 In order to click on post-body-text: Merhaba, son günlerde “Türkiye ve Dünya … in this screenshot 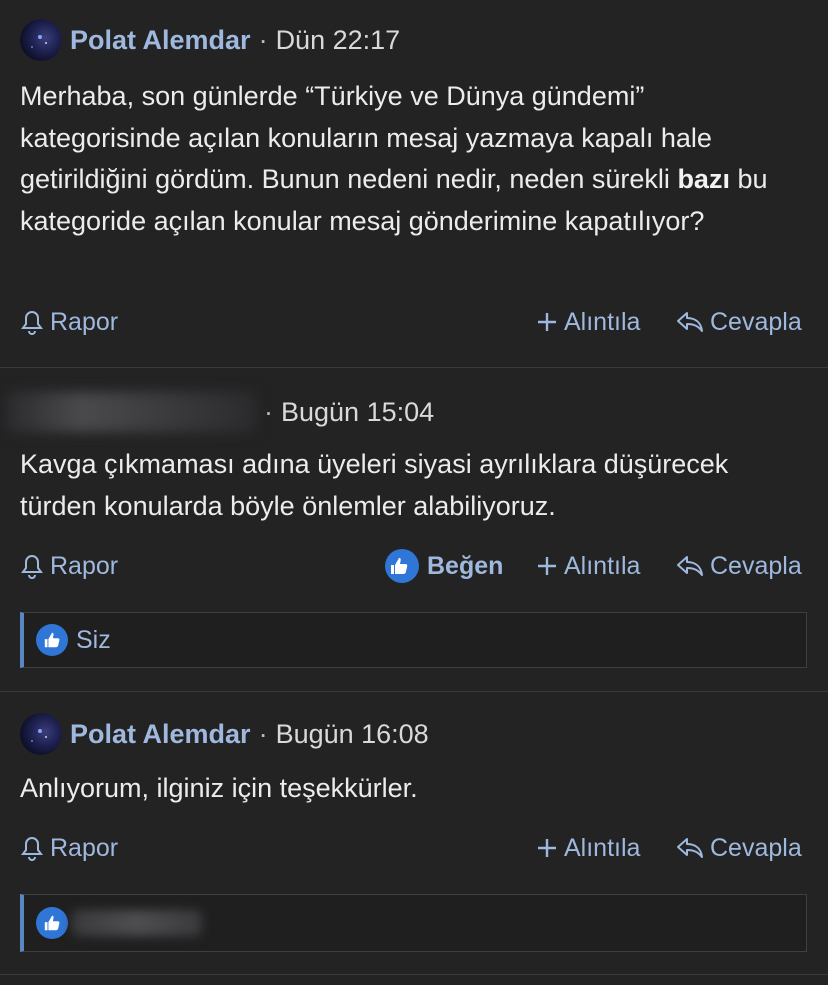, I will do `click(366, 137)`.